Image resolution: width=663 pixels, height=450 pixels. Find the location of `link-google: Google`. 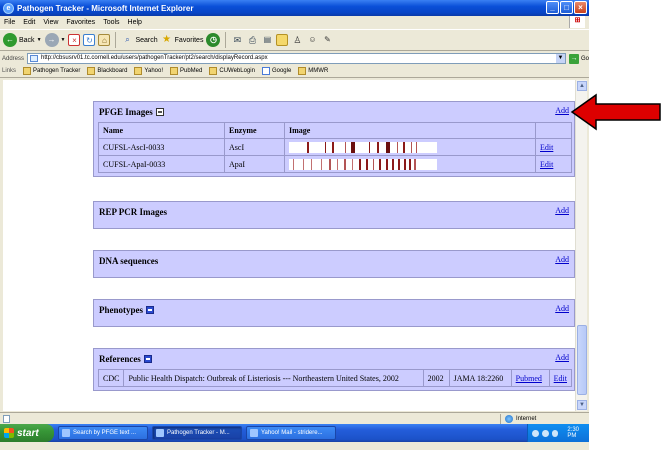

link-google: Google is located at coordinates (276, 71).